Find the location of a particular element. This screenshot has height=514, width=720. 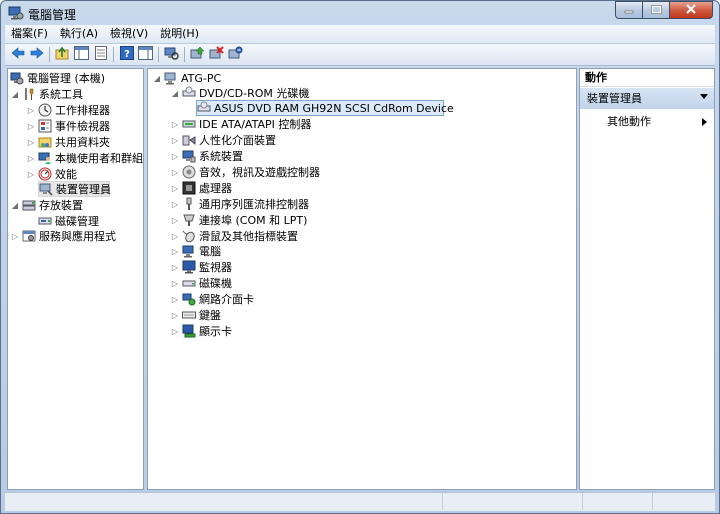

device-category-computer: ▷ 電腦 is located at coordinates (195, 251).